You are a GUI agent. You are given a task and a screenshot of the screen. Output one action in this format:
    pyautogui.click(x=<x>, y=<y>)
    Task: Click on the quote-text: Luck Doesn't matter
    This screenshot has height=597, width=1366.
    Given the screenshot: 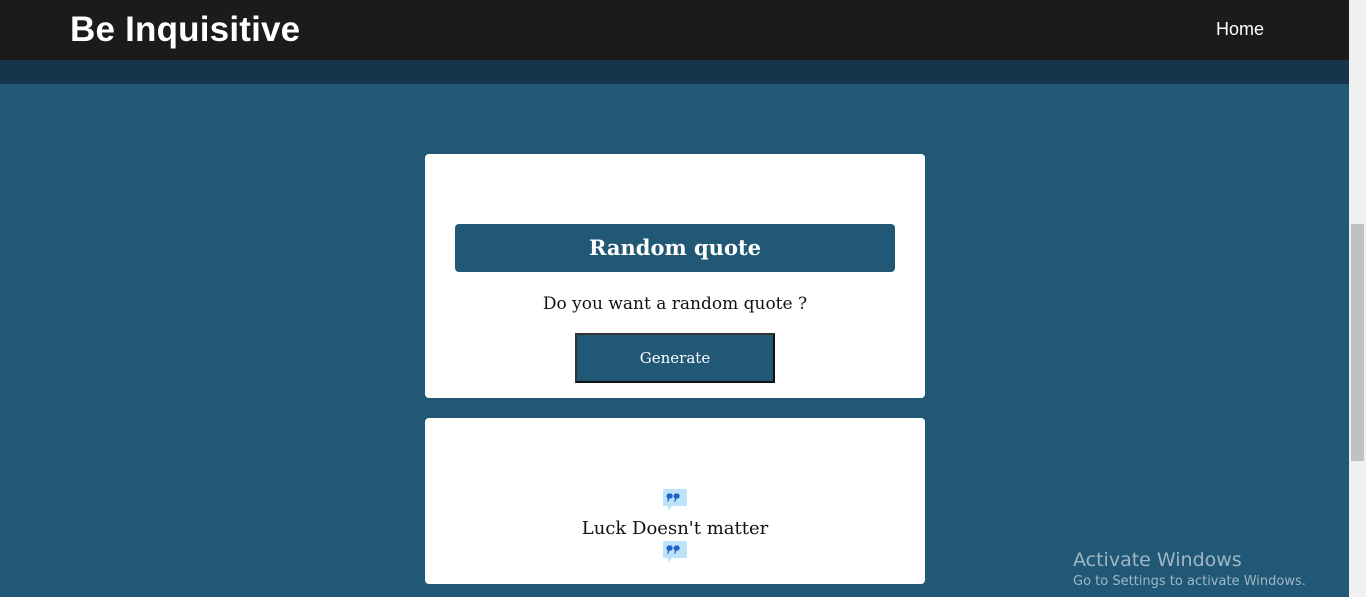 What is the action you would take?
    pyautogui.click(x=675, y=528)
    